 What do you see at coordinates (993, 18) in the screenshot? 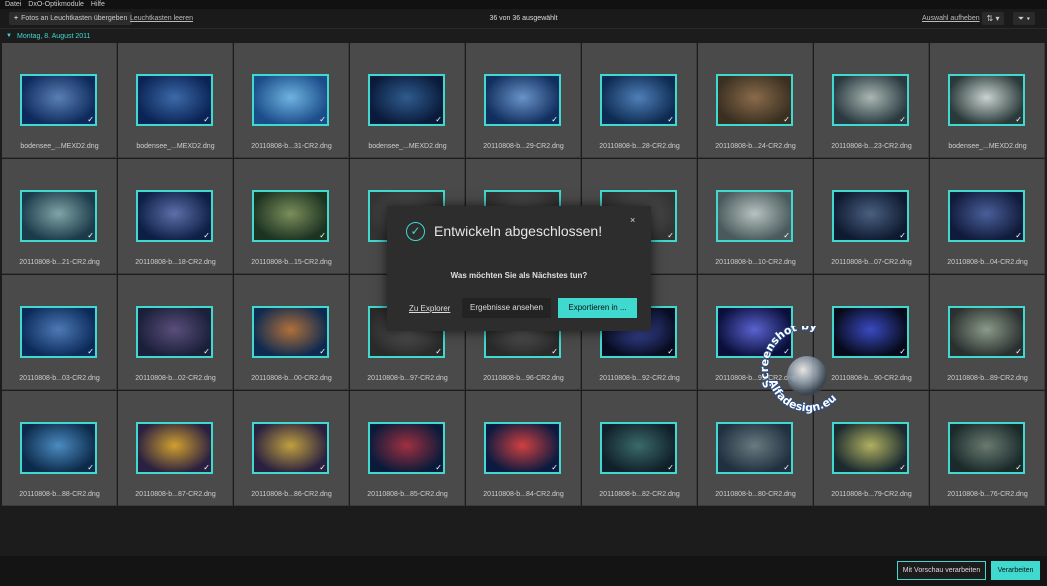
I see `sort-icon: ⇅ ▾` at bounding box center [993, 18].